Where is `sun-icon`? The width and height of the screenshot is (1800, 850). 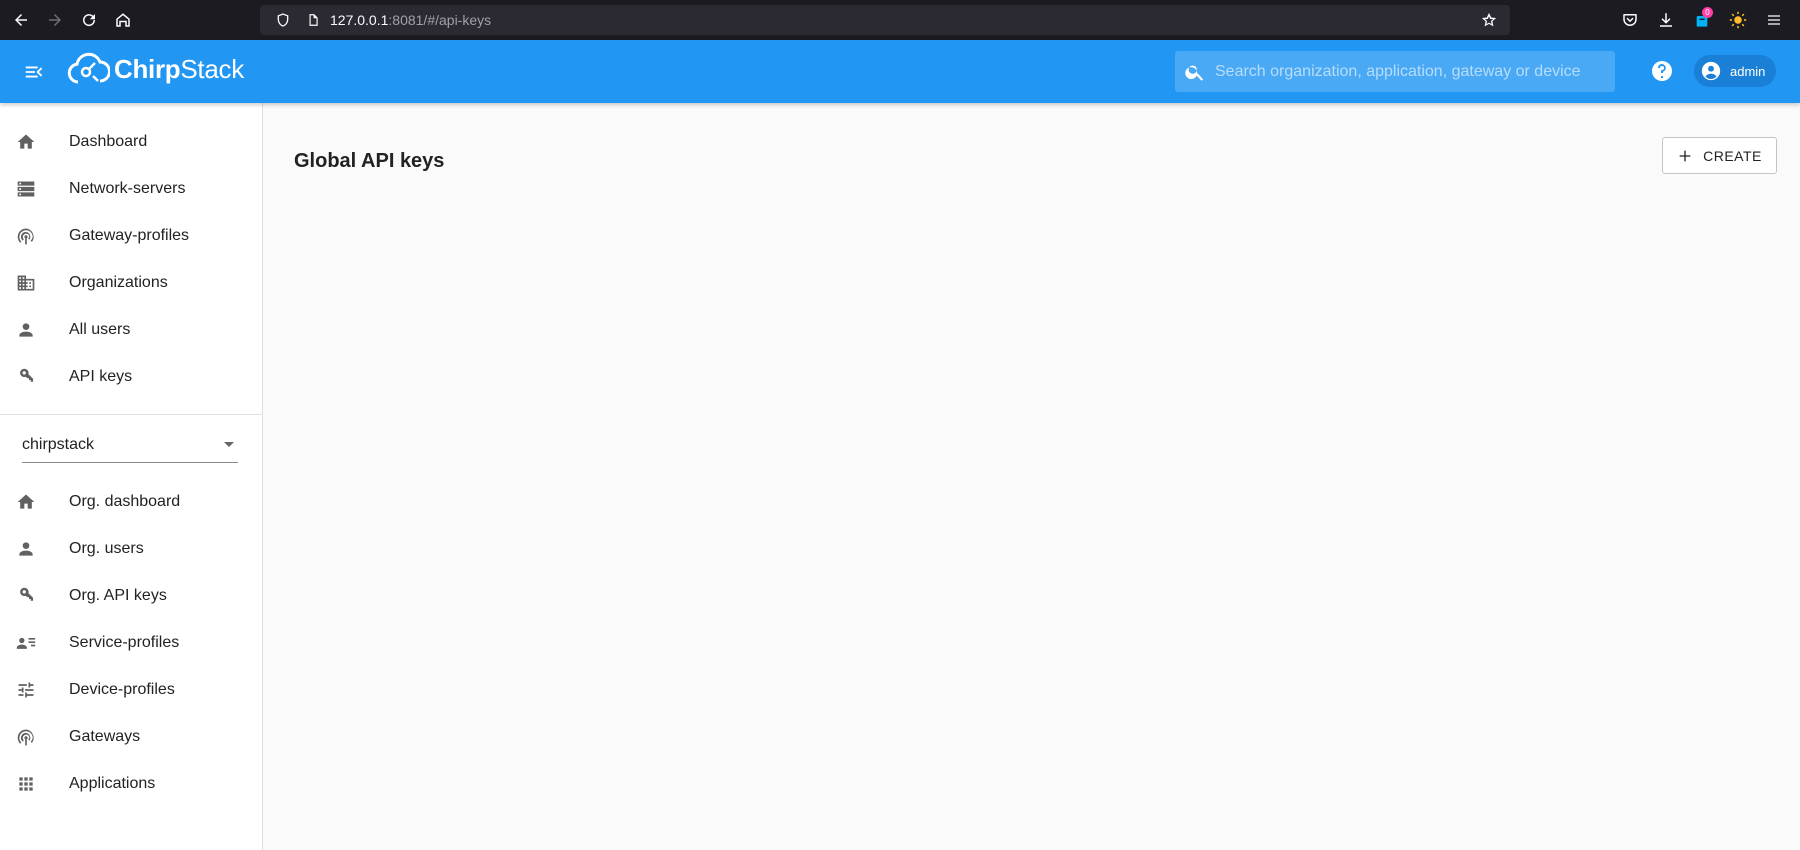
sun-icon is located at coordinates (1738, 20).